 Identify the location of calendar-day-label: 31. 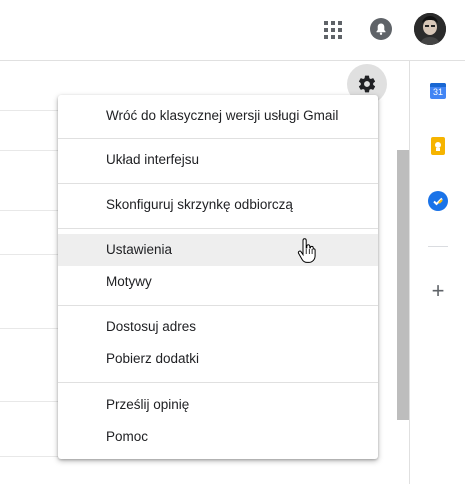
(437, 92).